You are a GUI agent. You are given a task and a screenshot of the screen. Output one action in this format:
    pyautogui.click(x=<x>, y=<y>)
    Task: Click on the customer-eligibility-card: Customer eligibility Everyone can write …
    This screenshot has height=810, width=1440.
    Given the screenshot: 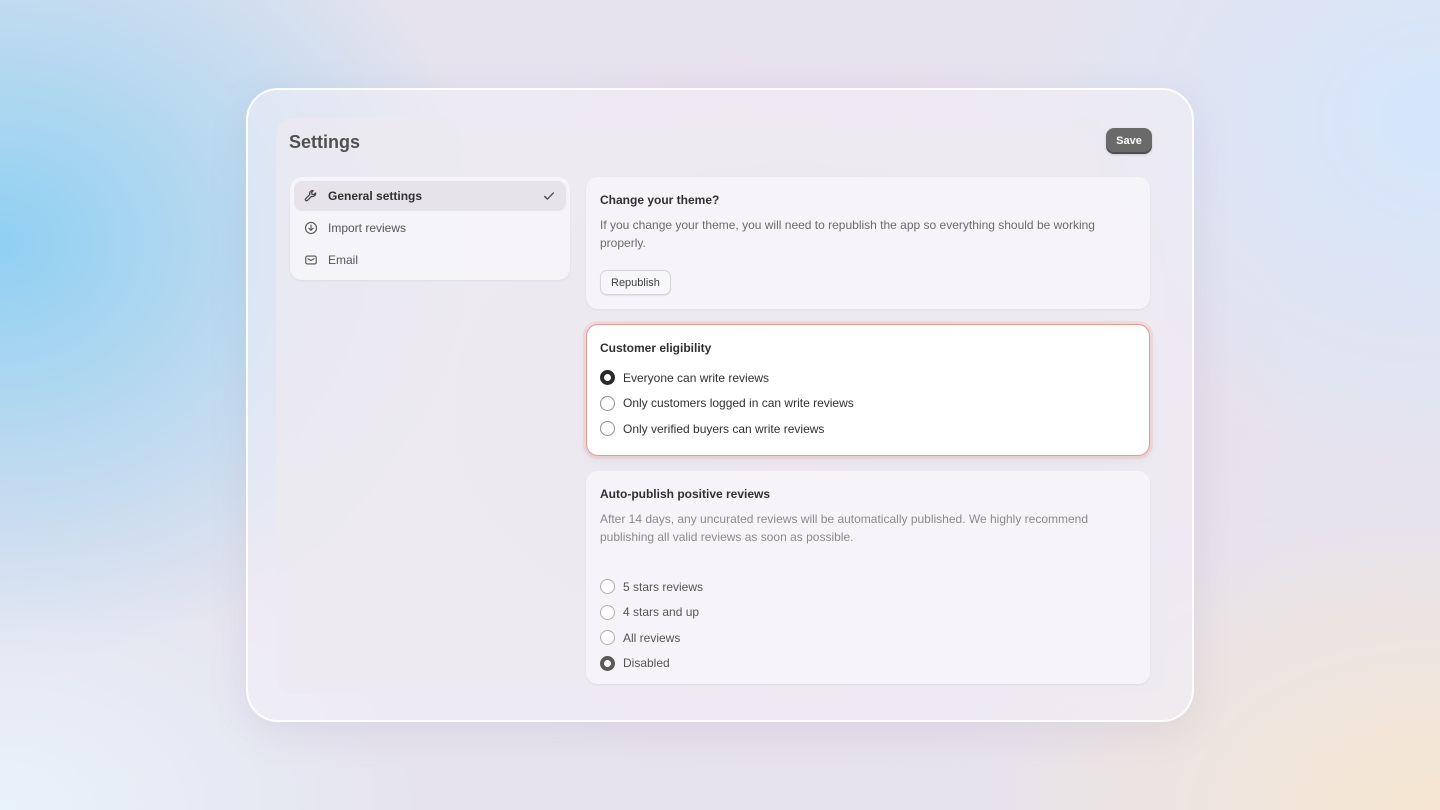 What is the action you would take?
    pyautogui.click(x=868, y=390)
    